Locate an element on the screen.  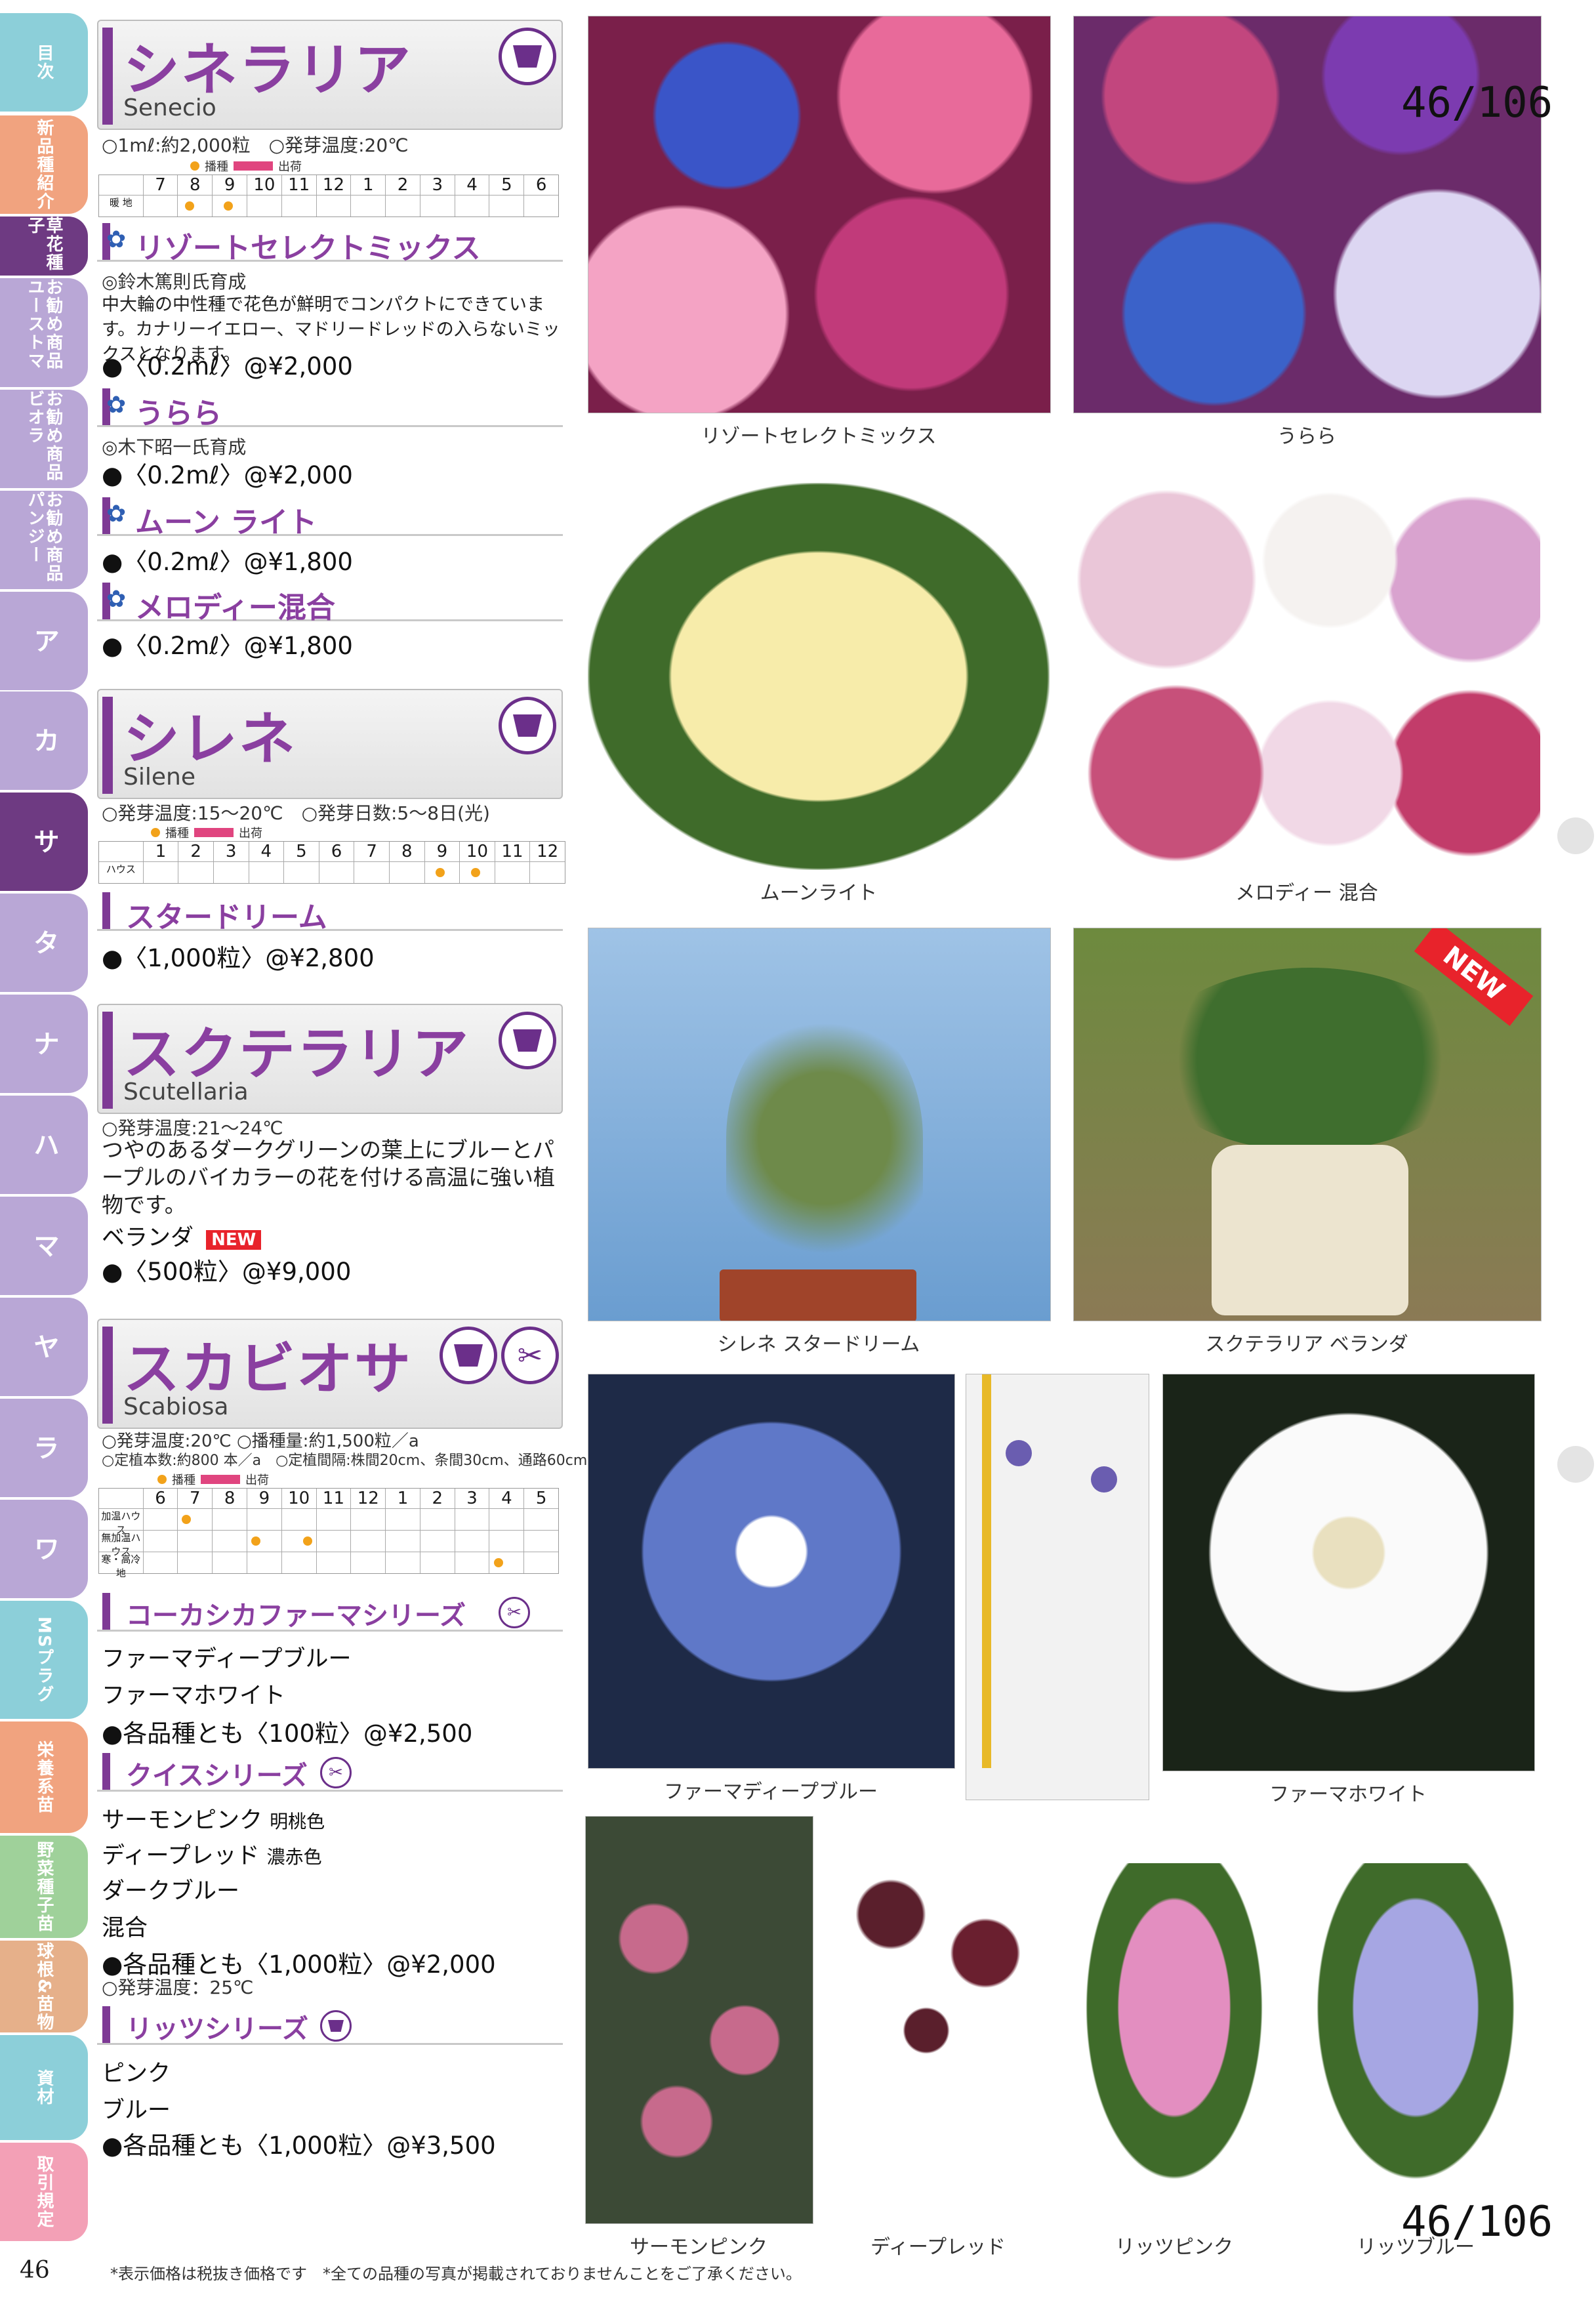
month-cell: 3 is located at coordinates (471, 1499).